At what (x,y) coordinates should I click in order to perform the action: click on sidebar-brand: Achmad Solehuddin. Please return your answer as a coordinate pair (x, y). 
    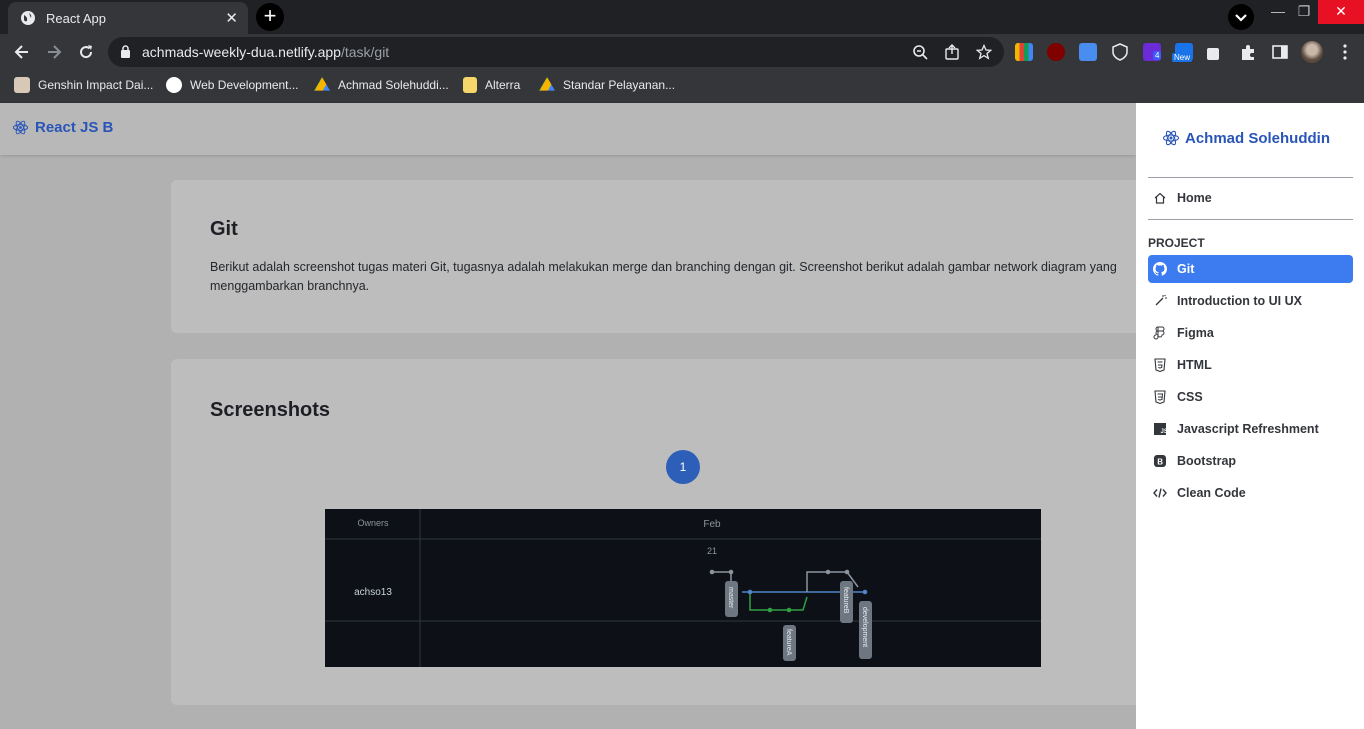
    Looking at the image, I should click on (1246, 138).